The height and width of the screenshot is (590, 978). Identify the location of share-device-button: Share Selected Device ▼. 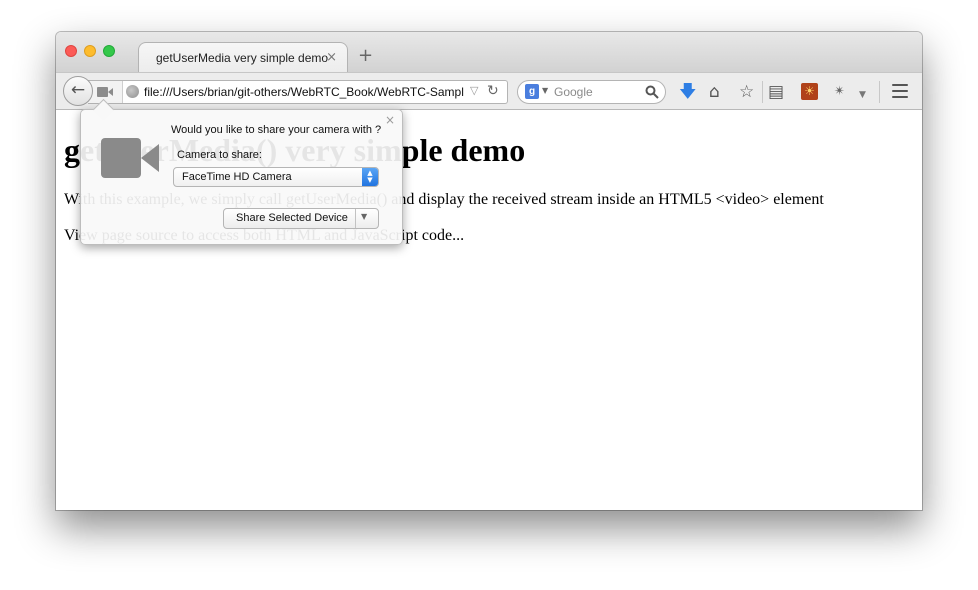
(301, 218).